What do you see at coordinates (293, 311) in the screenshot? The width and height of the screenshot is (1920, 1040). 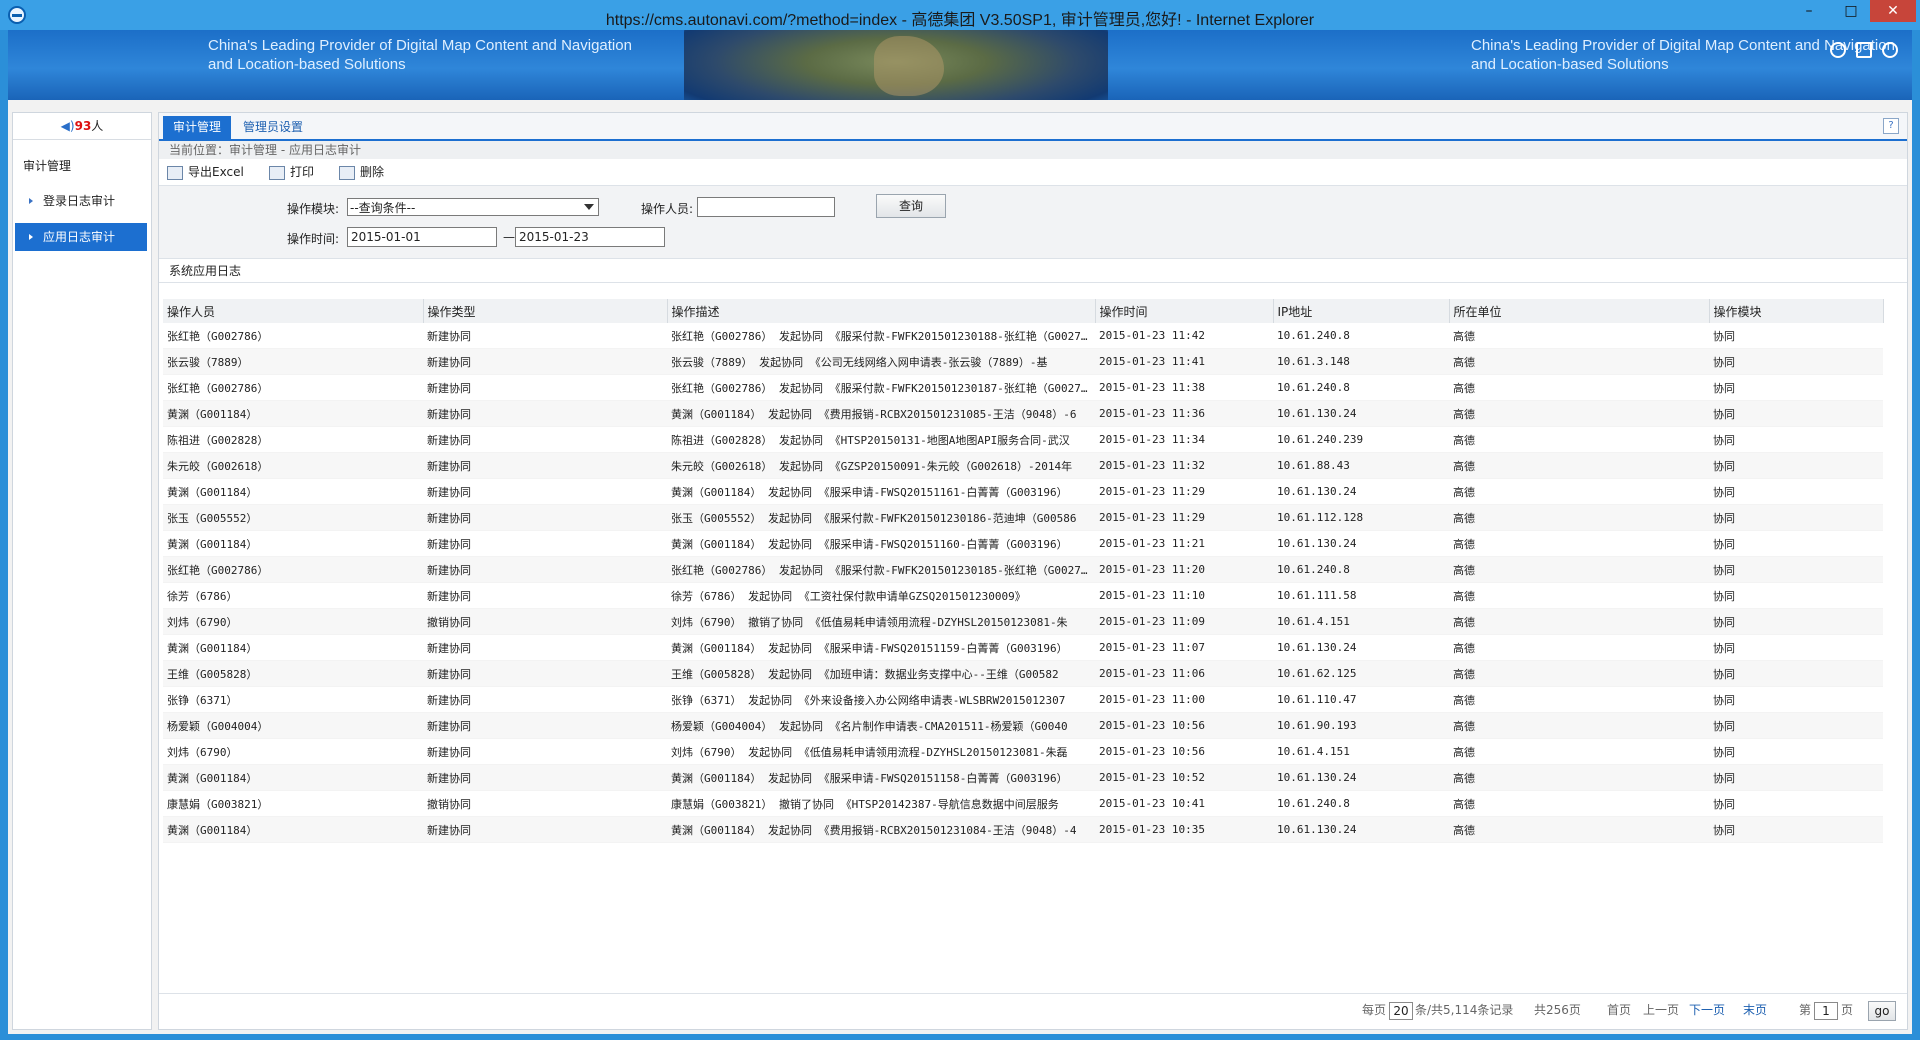 I see `column-header: 操作人员` at bounding box center [293, 311].